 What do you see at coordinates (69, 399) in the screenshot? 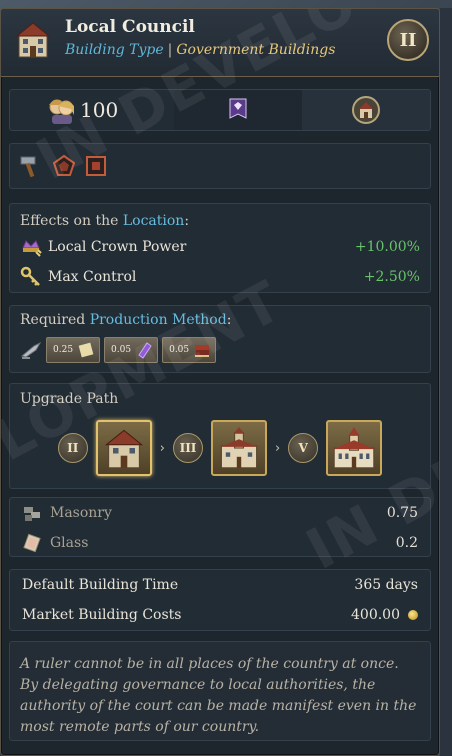
I see `upgrade-title: Upgrade Path` at bounding box center [69, 399].